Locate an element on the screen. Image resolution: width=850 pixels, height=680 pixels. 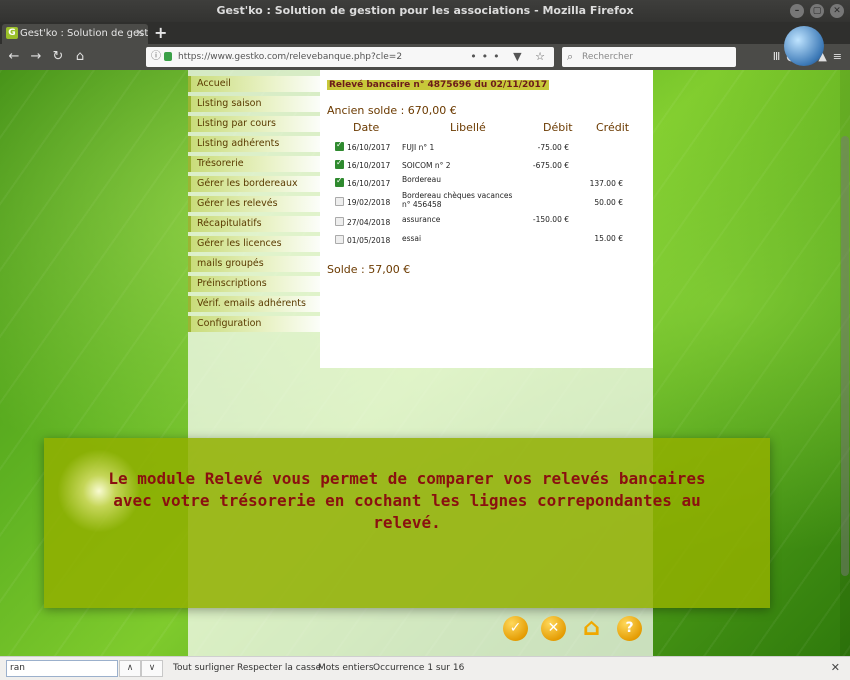
menu-item-preinscriptions: Préinscriptions is located at coordinates (254, 284).